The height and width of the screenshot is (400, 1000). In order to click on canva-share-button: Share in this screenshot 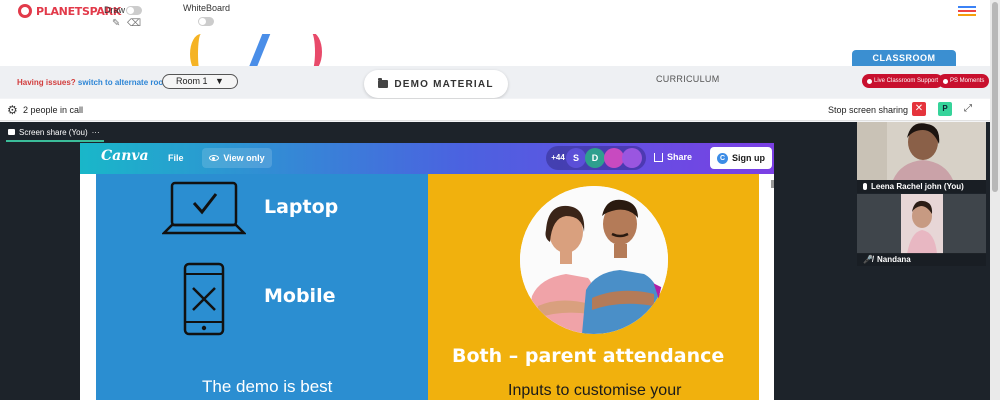, I will do `click(673, 157)`.